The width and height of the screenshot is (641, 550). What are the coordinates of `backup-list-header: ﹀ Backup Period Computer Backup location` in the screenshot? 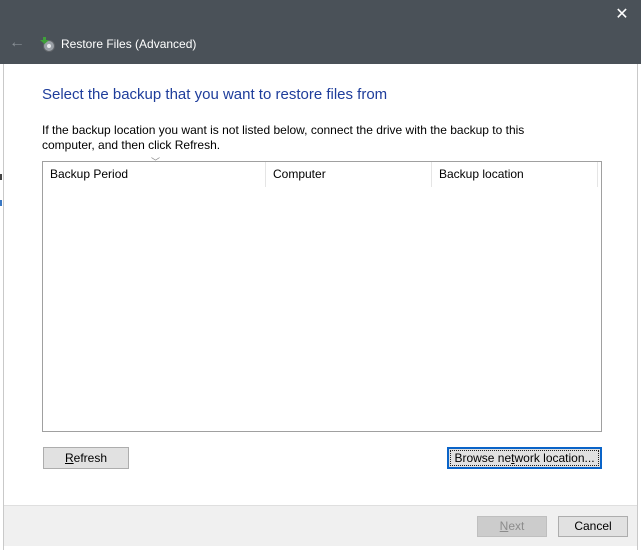 It's located at (322, 172).